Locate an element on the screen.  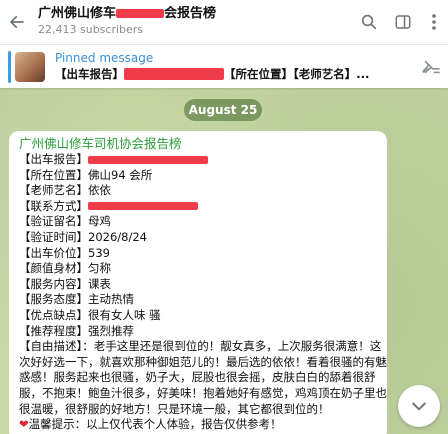
pinned-list-button is located at coordinates (430, 67).